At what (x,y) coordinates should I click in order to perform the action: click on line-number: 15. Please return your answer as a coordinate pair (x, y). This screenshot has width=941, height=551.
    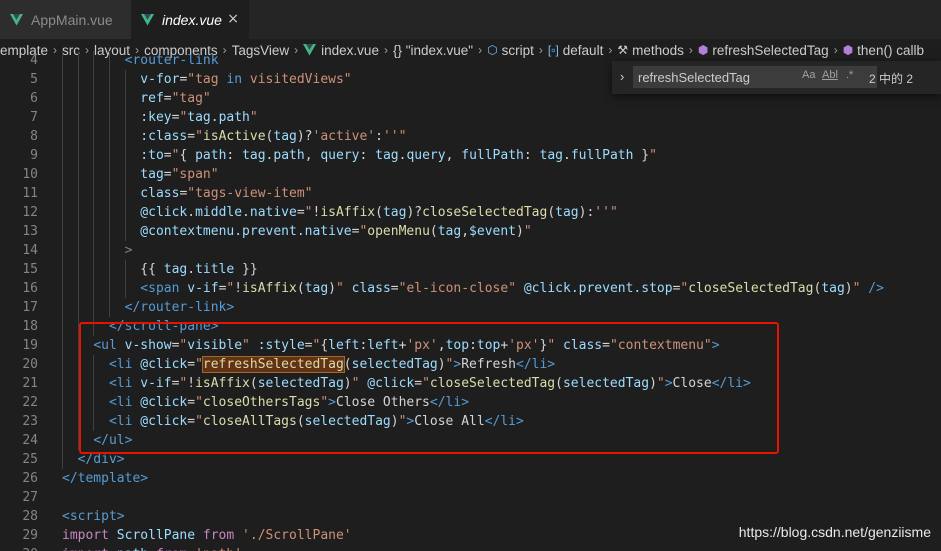
    Looking at the image, I should click on (30, 269).